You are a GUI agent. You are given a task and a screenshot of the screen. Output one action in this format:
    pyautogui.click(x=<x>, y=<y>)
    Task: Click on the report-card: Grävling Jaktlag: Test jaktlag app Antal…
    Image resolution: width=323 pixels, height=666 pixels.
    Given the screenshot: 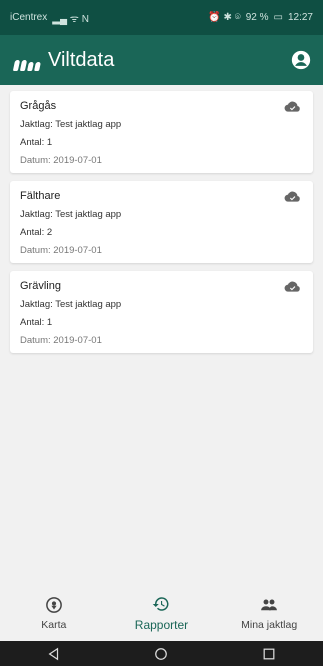 What is the action you would take?
    pyautogui.click(x=161, y=312)
    